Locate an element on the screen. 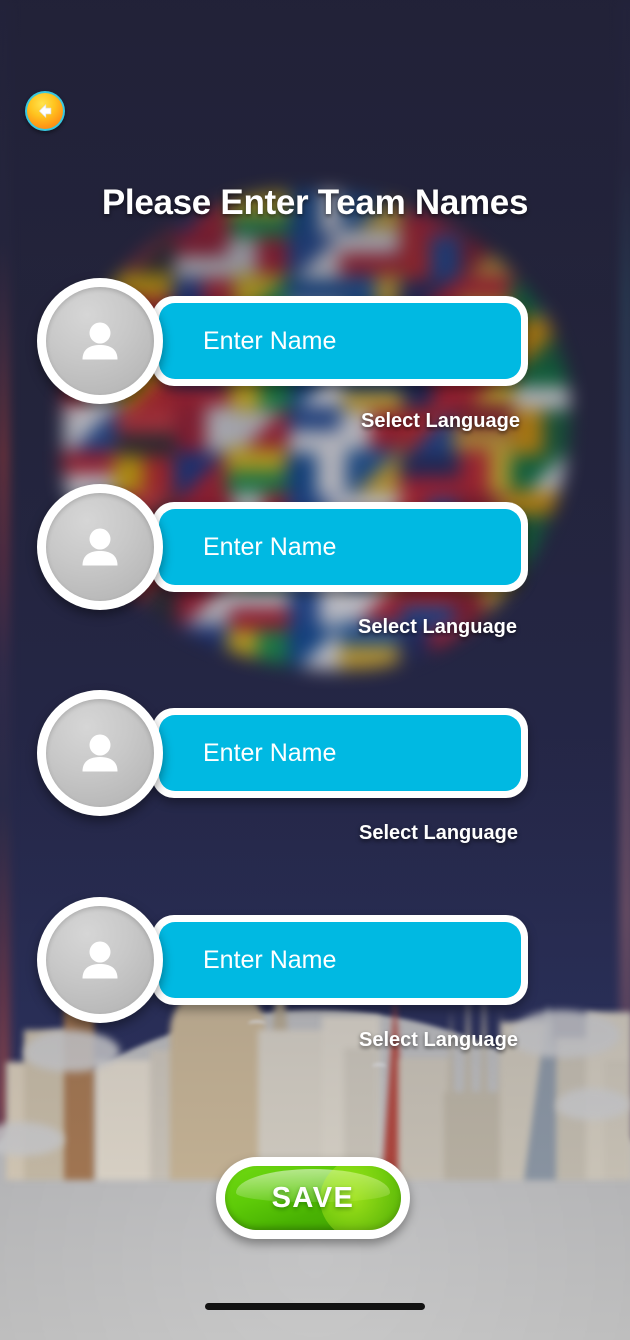  back-button-face is located at coordinates (45, 111).